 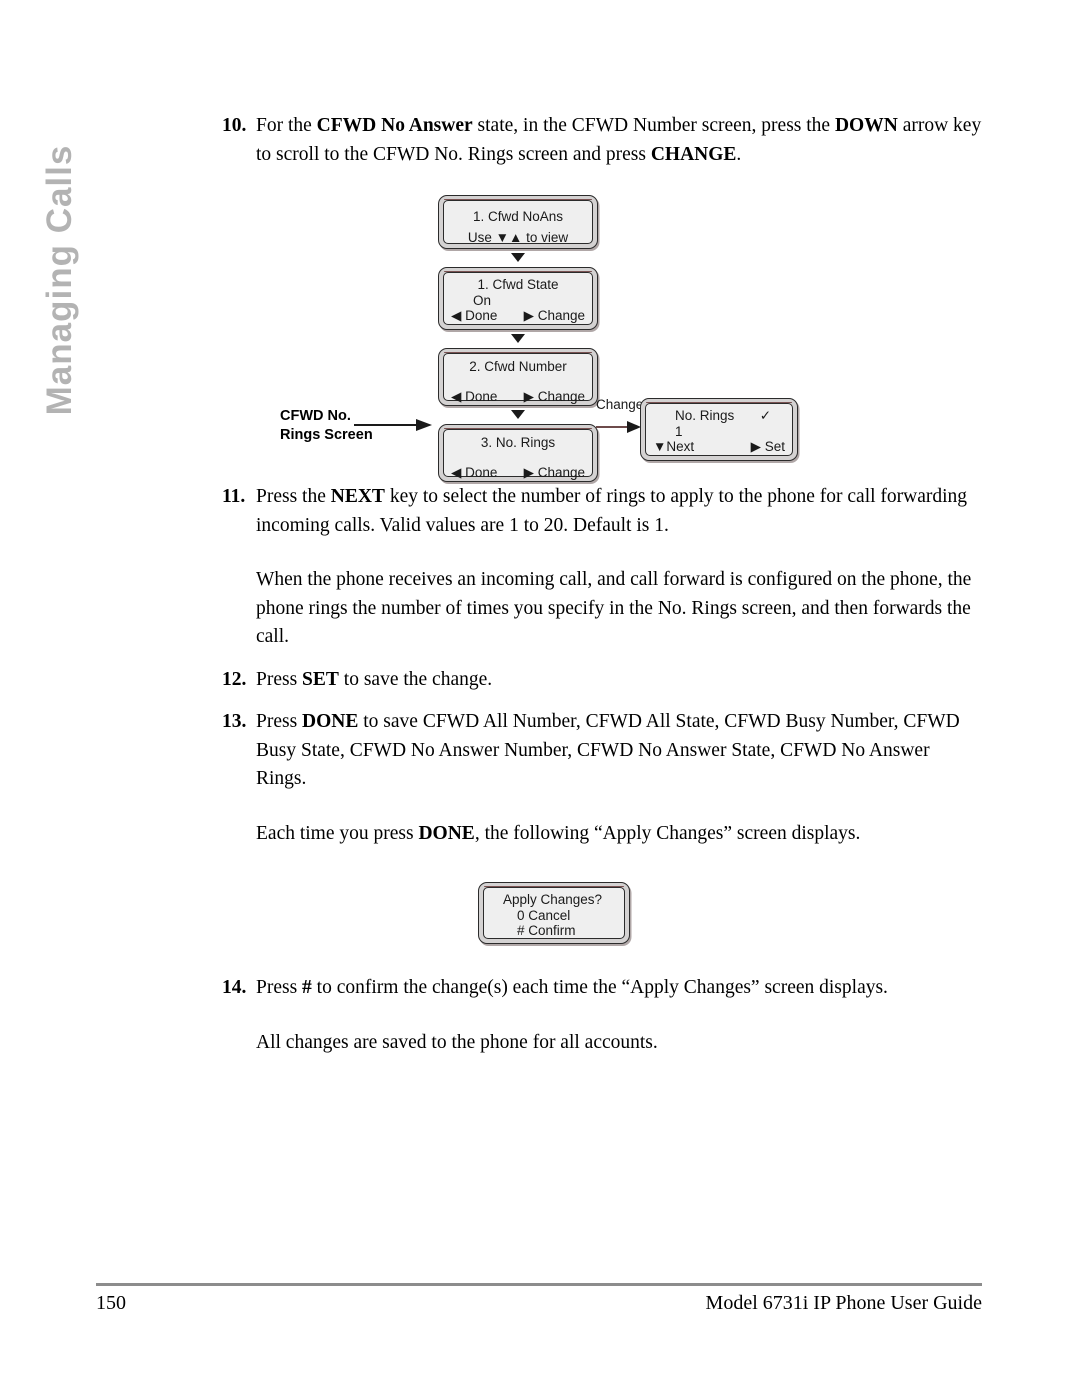 What do you see at coordinates (234, 721) in the screenshot?
I see `step-13-number: 13.` at bounding box center [234, 721].